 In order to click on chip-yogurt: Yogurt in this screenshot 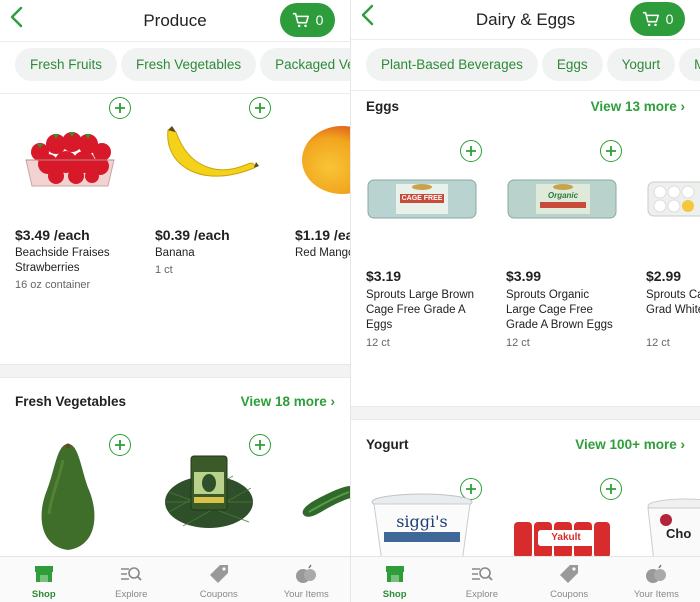, I will do `click(641, 64)`.